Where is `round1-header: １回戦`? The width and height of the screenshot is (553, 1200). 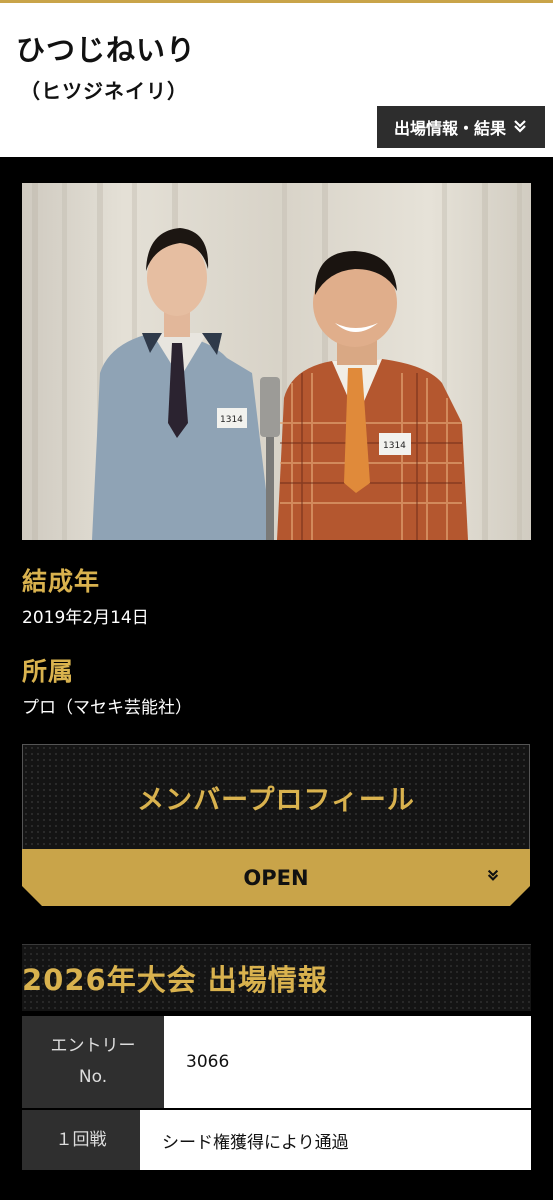 round1-header: １回戦 is located at coordinates (81, 1140).